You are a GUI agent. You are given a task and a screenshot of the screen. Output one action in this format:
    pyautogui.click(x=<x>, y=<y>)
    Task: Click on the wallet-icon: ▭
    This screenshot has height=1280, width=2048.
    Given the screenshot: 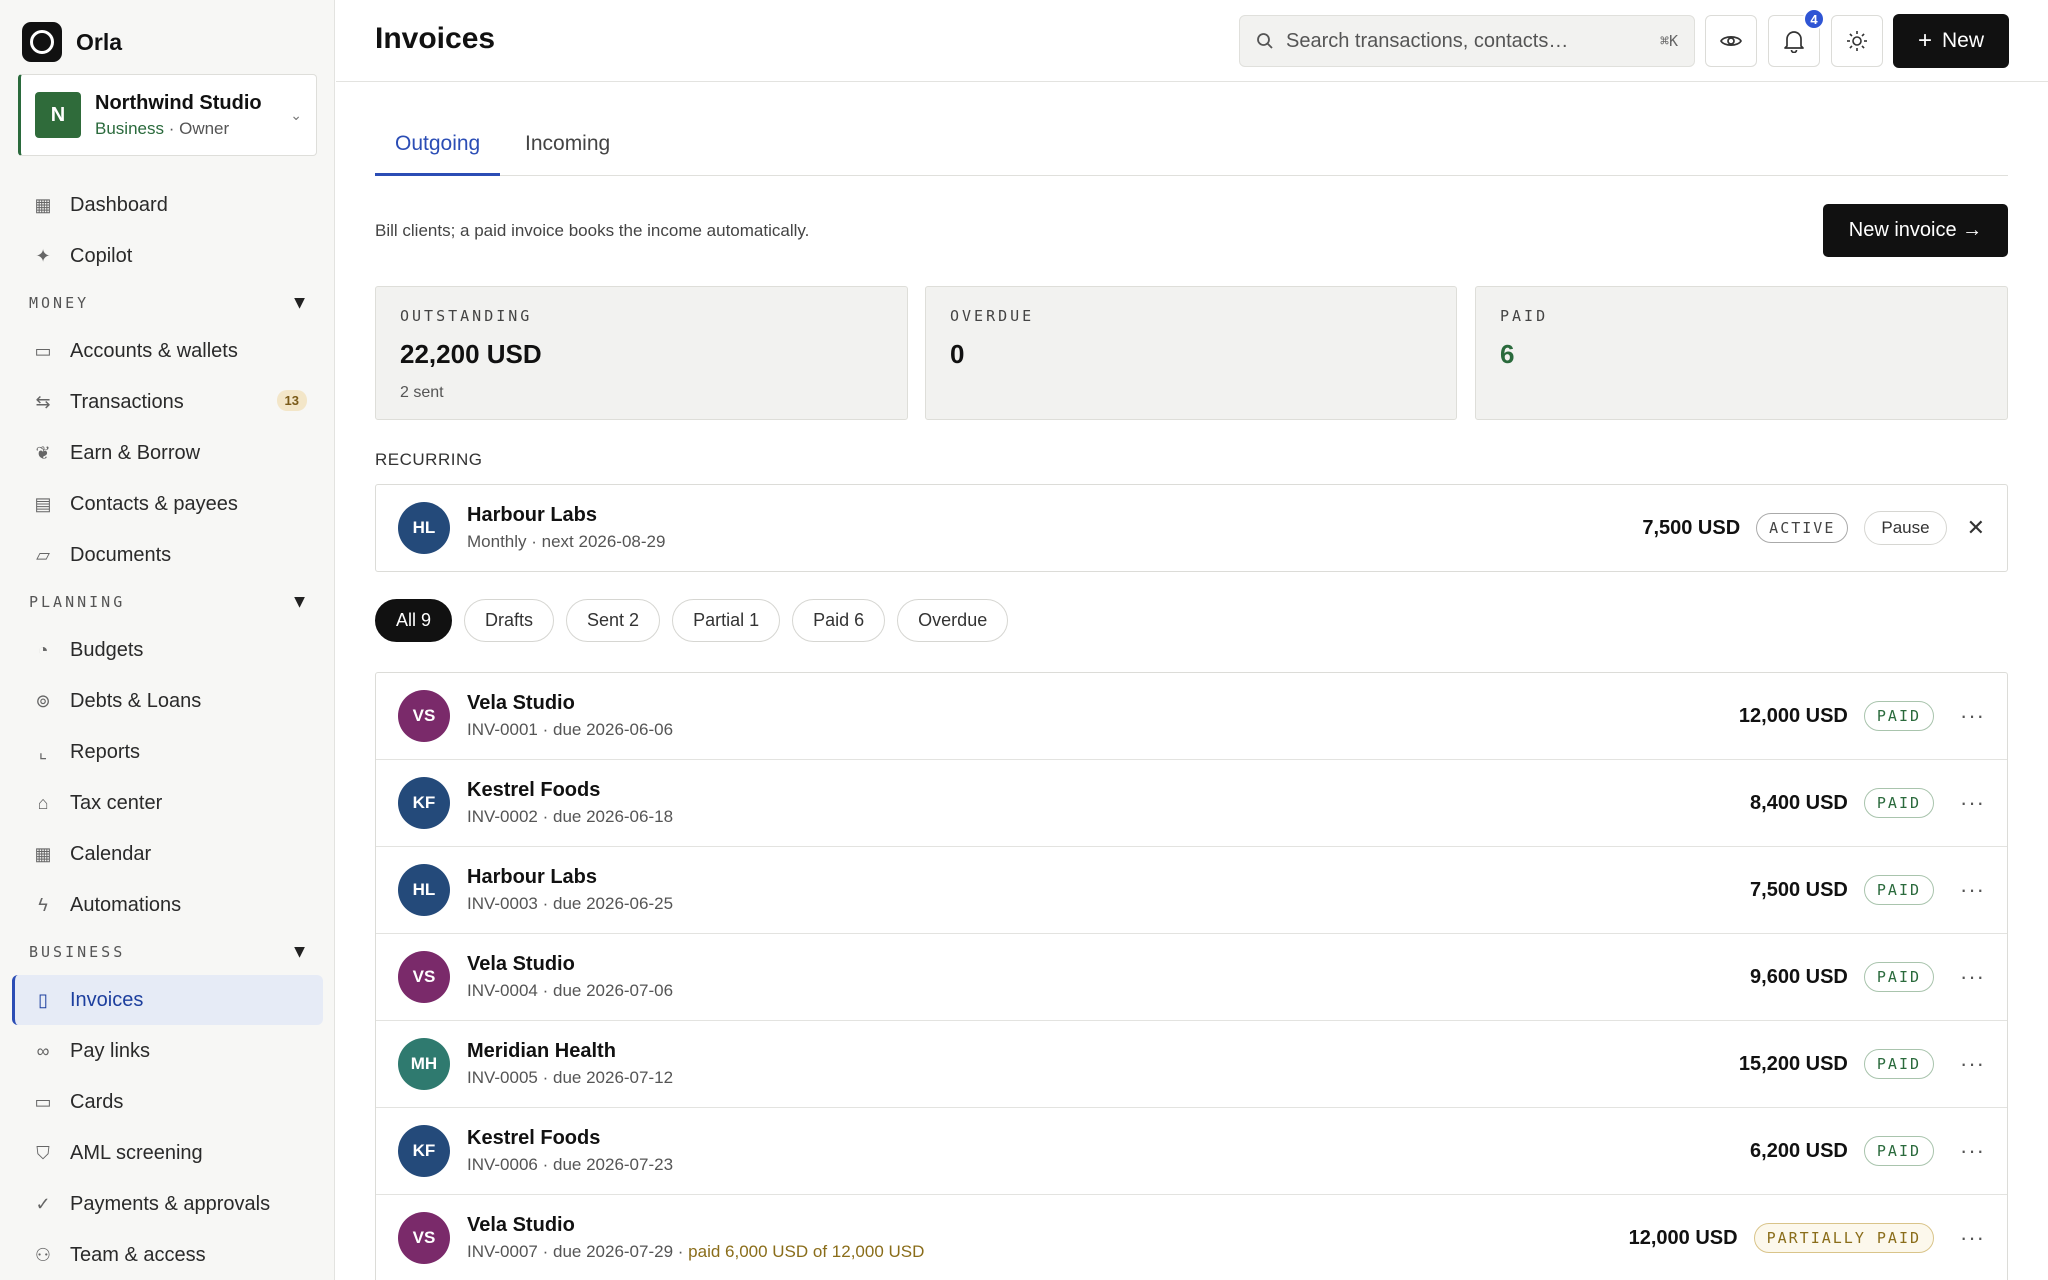 What is the action you would take?
    pyautogui.click(x=43, y=350)
    